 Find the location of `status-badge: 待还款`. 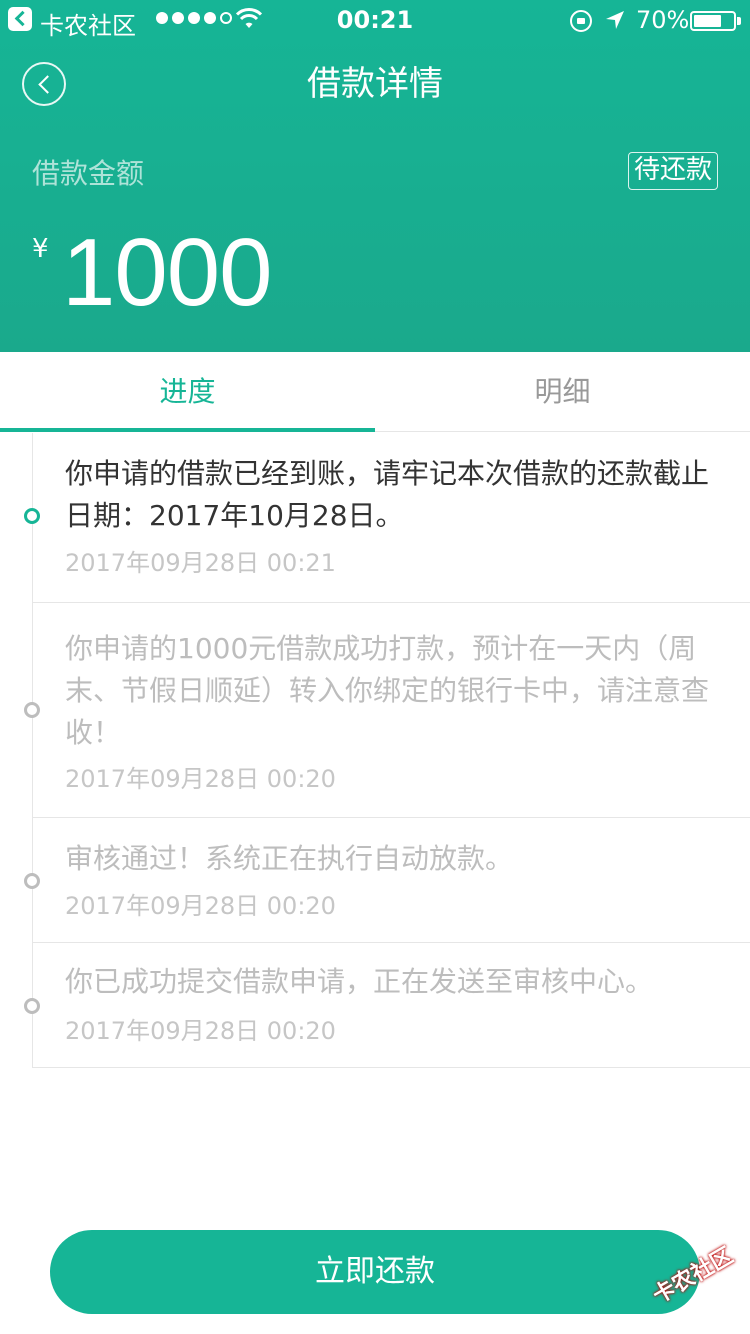

status-badge: 待还款 is located at coordinates (672, 171).